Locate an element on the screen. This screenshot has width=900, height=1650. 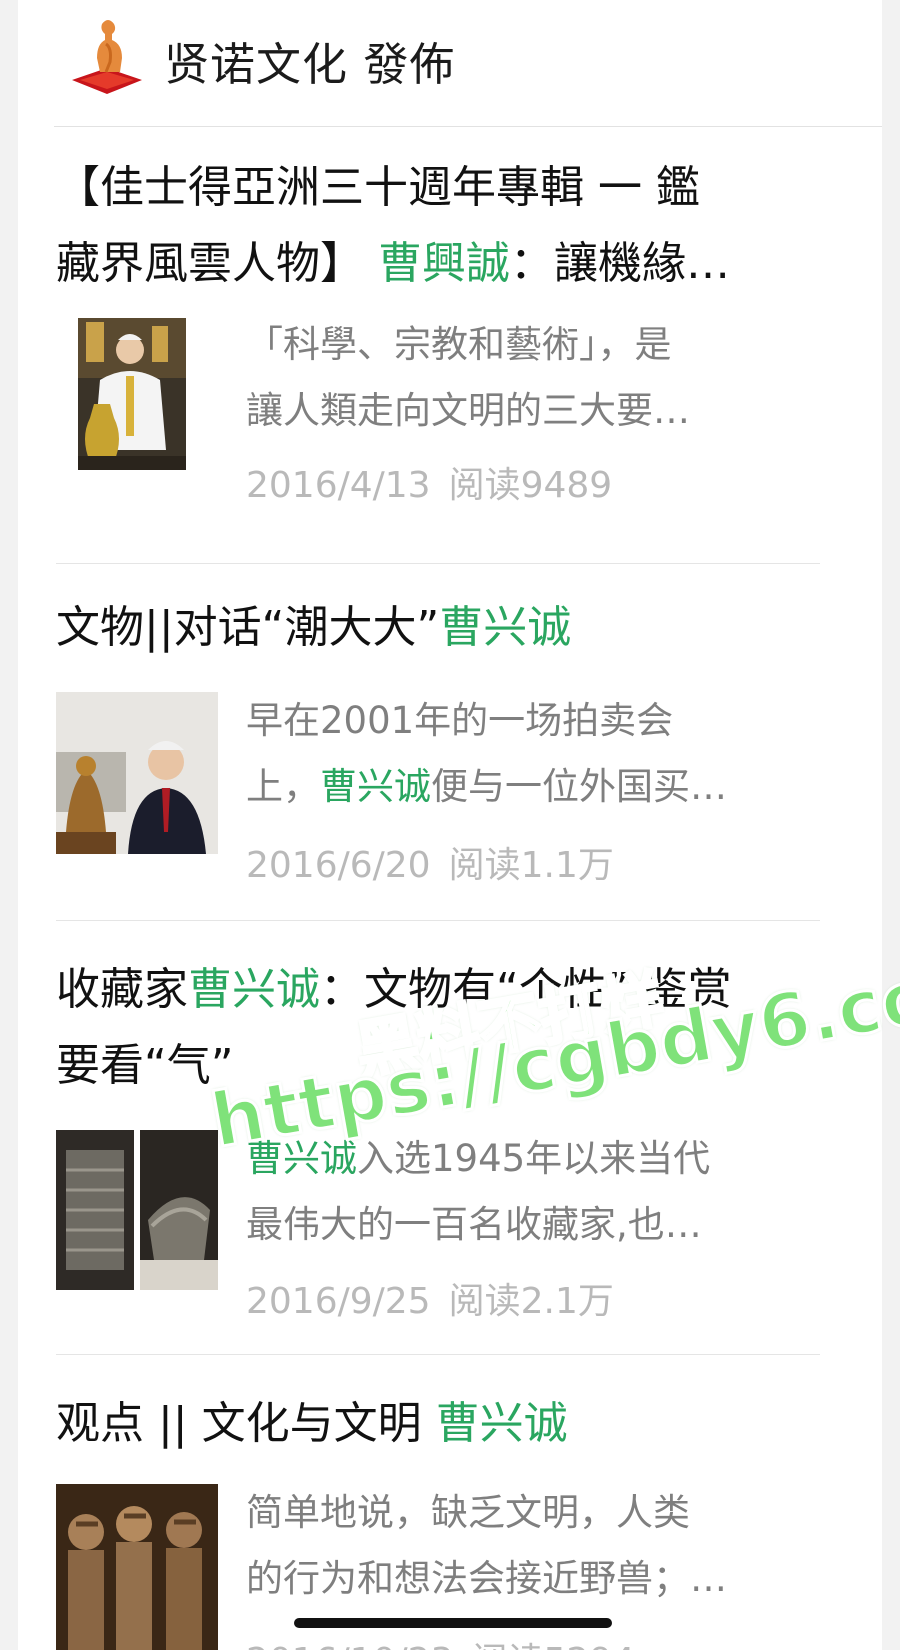
summary-line: 「科學、宗教和藝術」，是 is located at coordinates (459, 344).